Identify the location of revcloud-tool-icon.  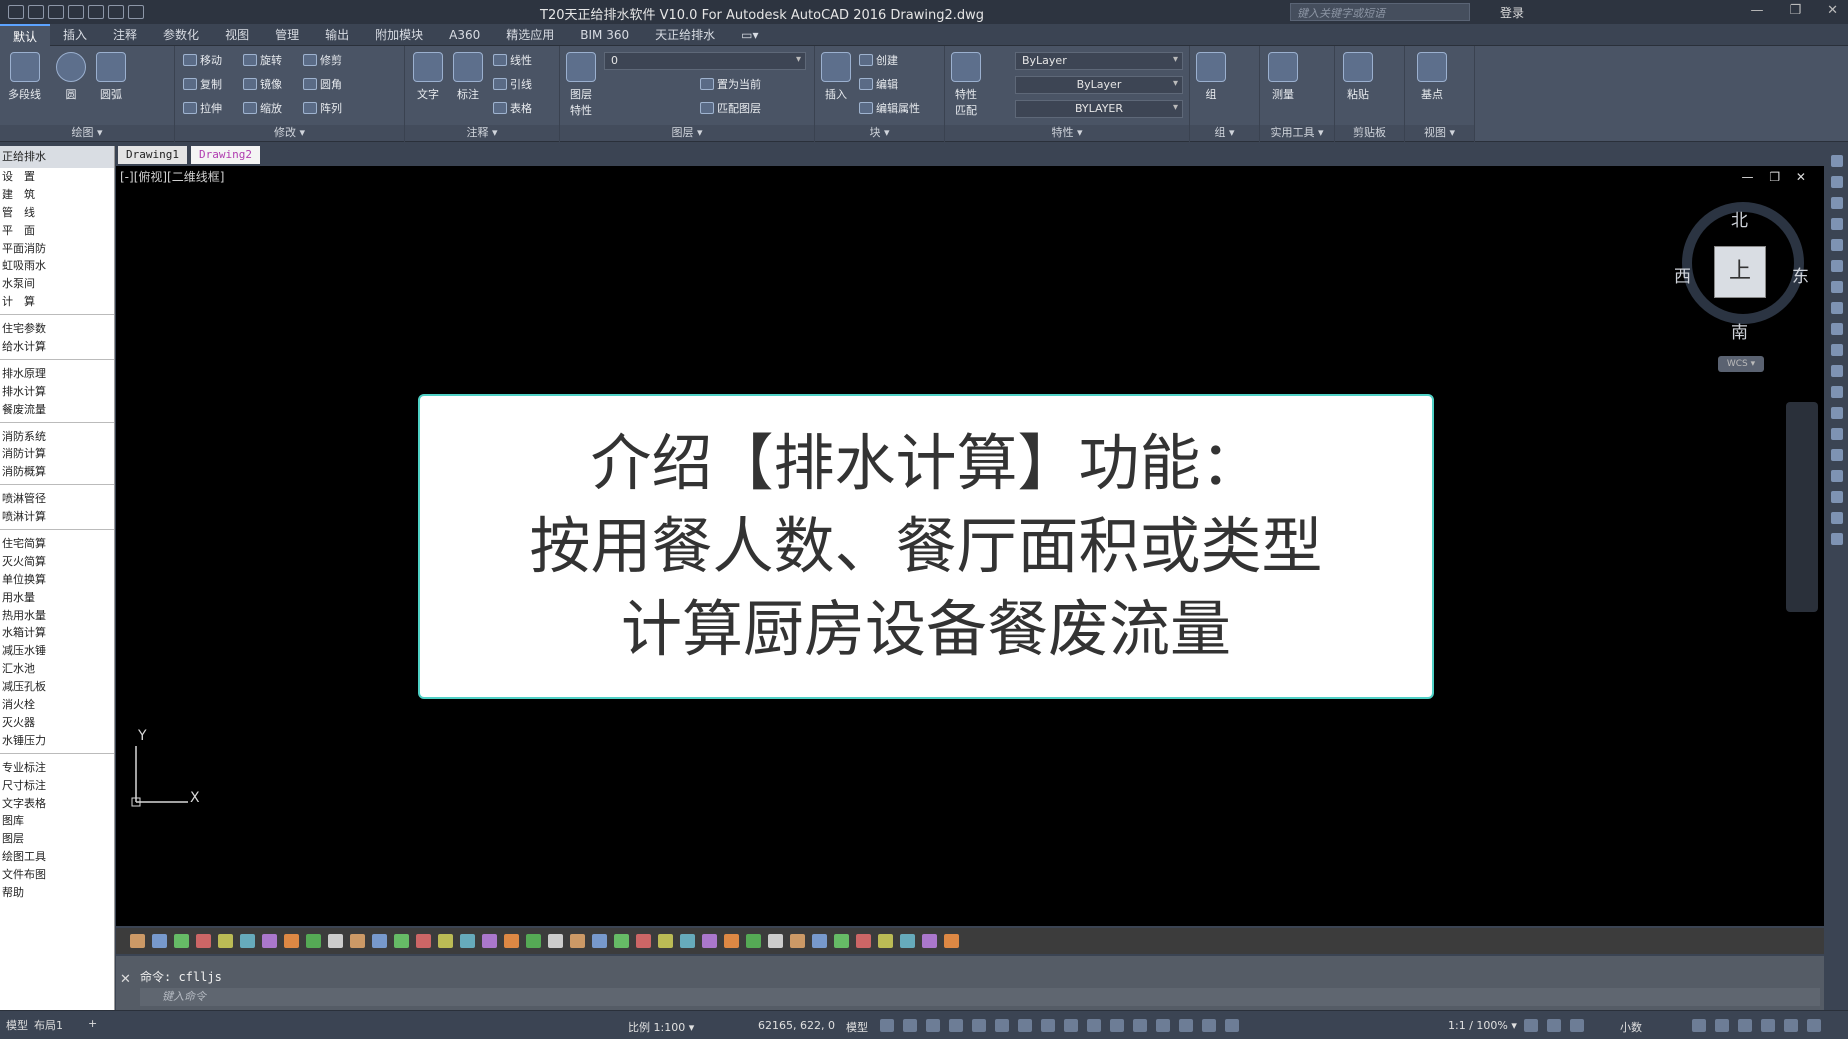
(1837, 308).